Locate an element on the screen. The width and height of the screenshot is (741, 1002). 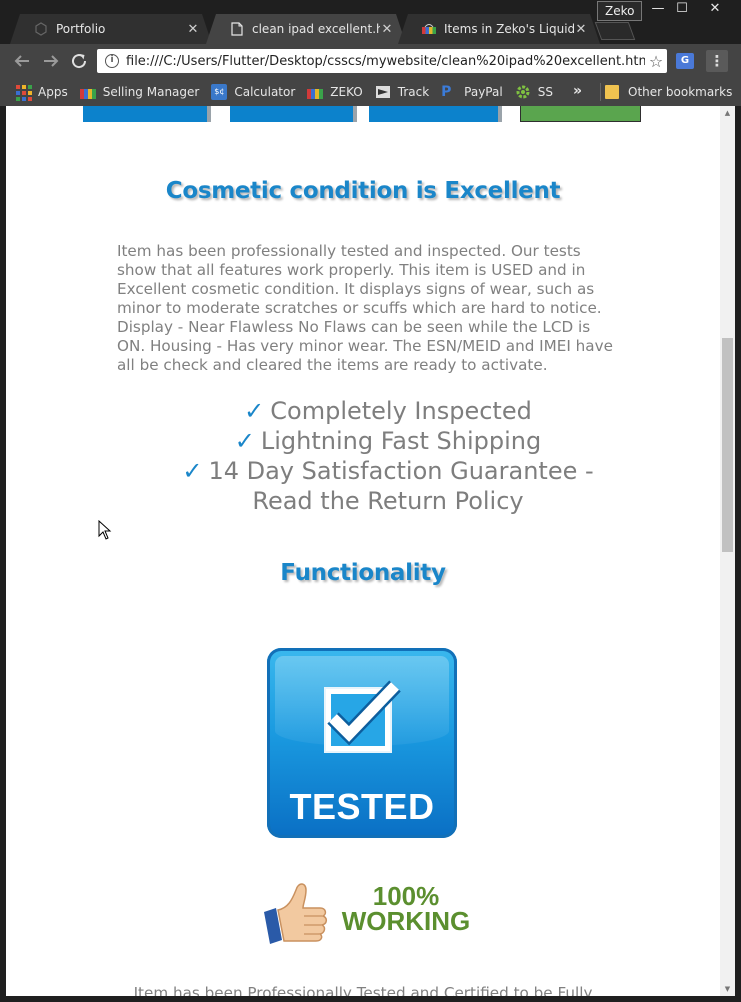
working-word: WORKING is located at coordinates (406, 921).